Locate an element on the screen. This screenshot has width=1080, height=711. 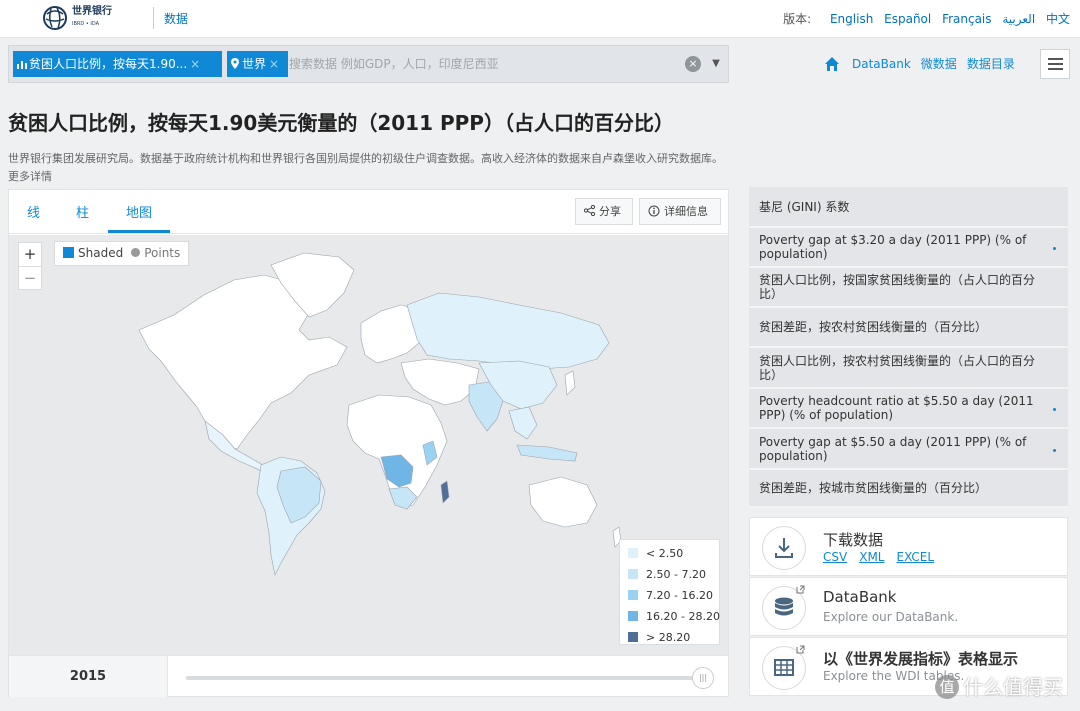
active-tab-indicator is located at coordinates (139, 231).